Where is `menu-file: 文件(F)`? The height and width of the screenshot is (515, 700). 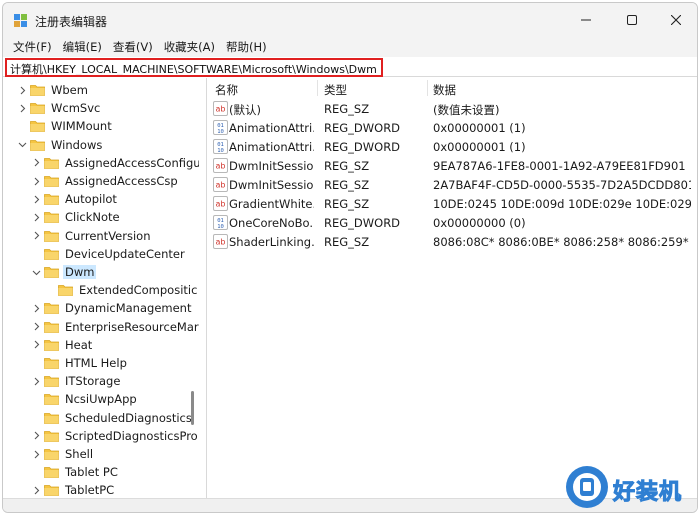
menu-file: 文件(F) is located at coordinates (34, 47).